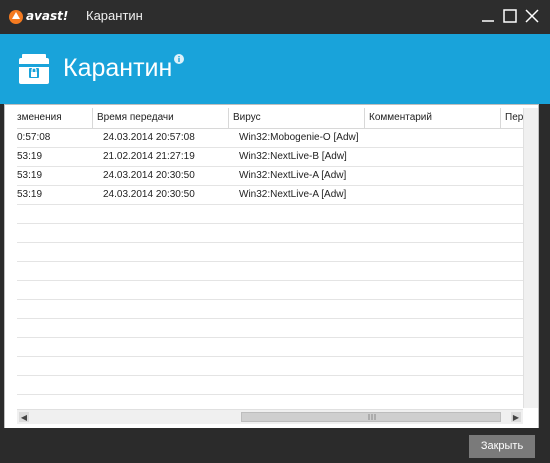  Describe the element at coordinates (34, 137) in the screenshot. I see `cell-modified: 0:57:08` at that location.